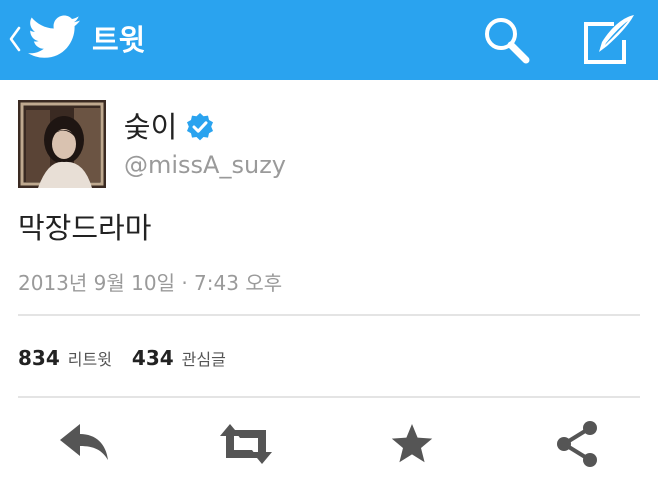 Image resolution: width=658 pixels, height=480 pixels. I want to click on retweet-stat: 834 리트윗, so click(65, 359).